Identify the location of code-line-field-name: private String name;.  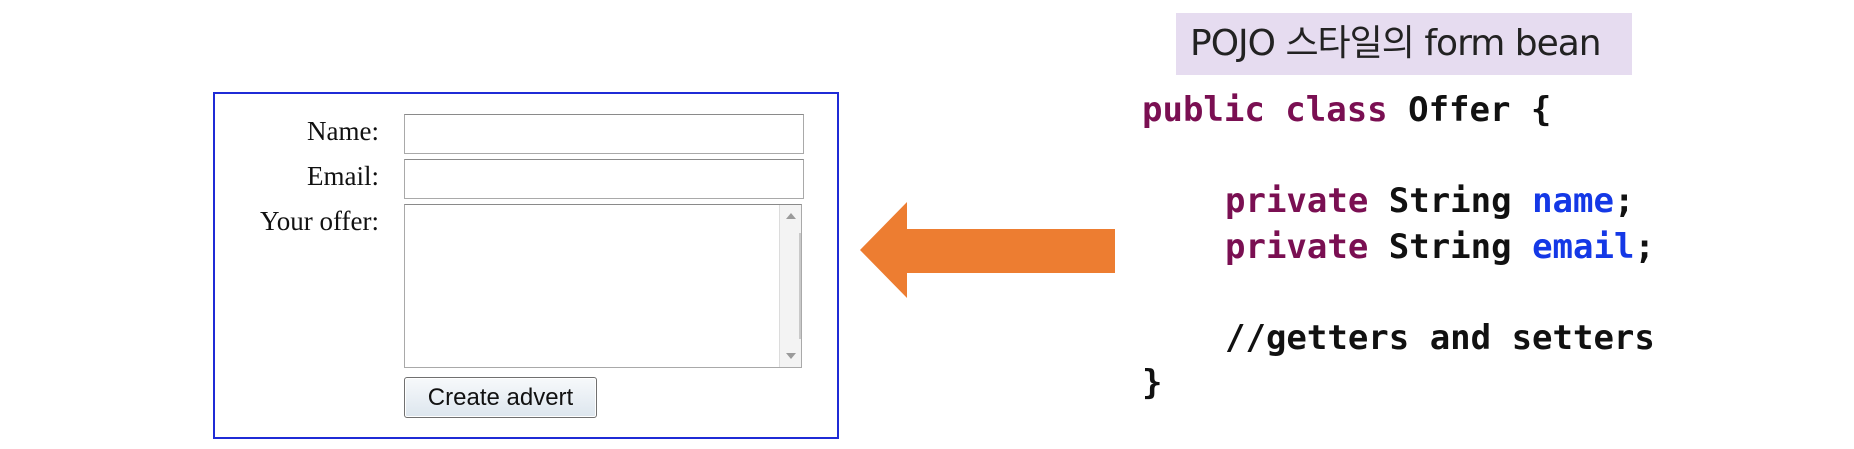
(1398, 202).